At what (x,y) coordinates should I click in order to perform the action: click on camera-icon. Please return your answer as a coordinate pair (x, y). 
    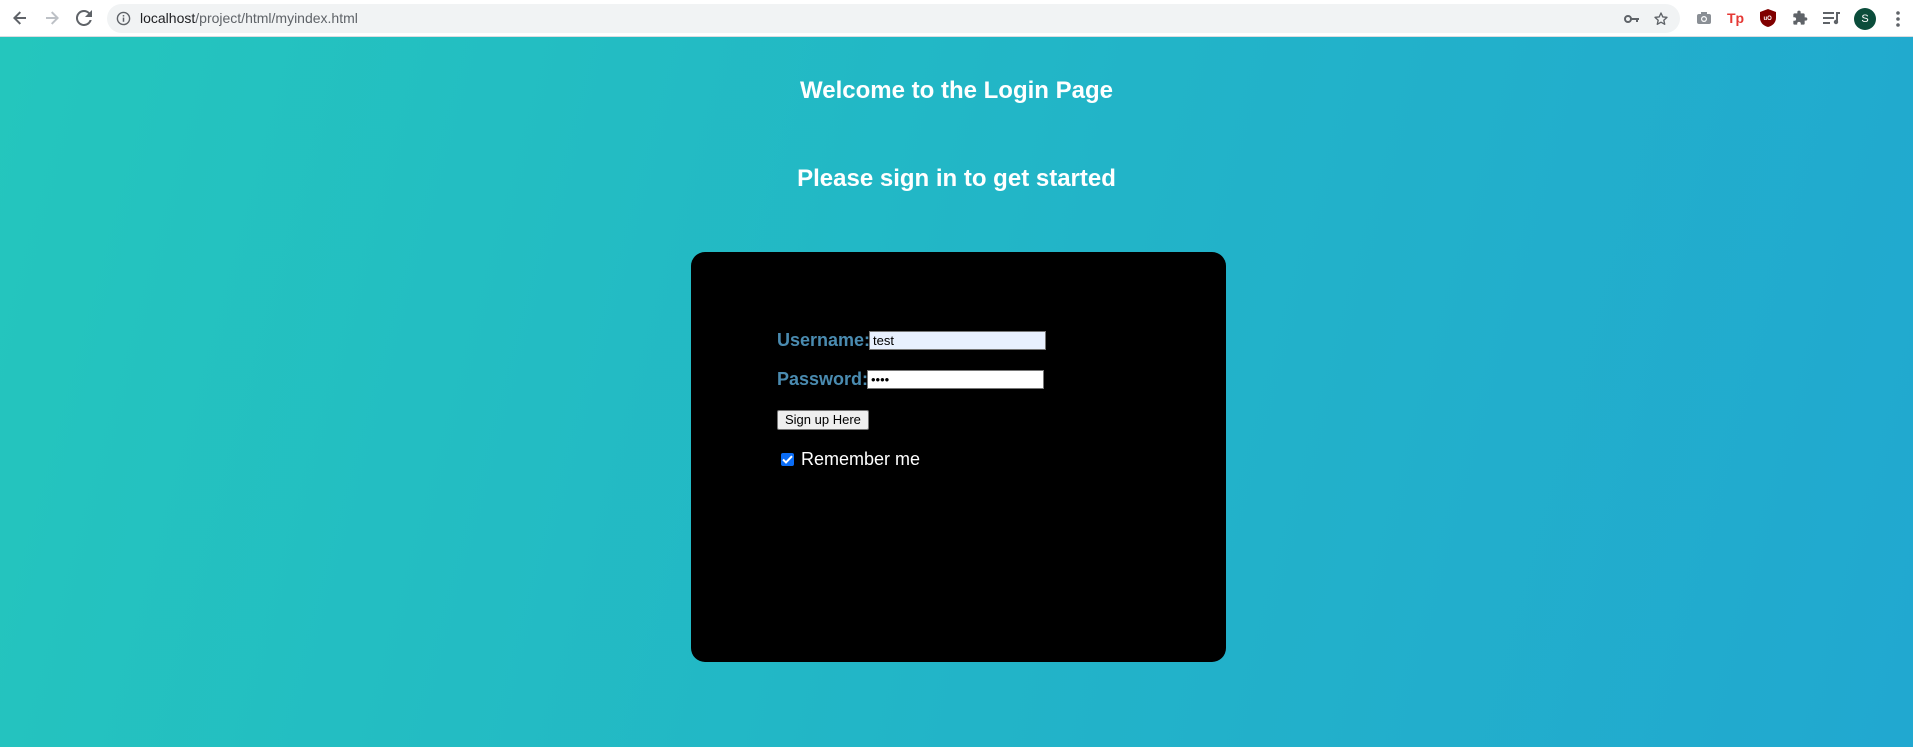
    Looking at the image, I should click on (1704, 18).